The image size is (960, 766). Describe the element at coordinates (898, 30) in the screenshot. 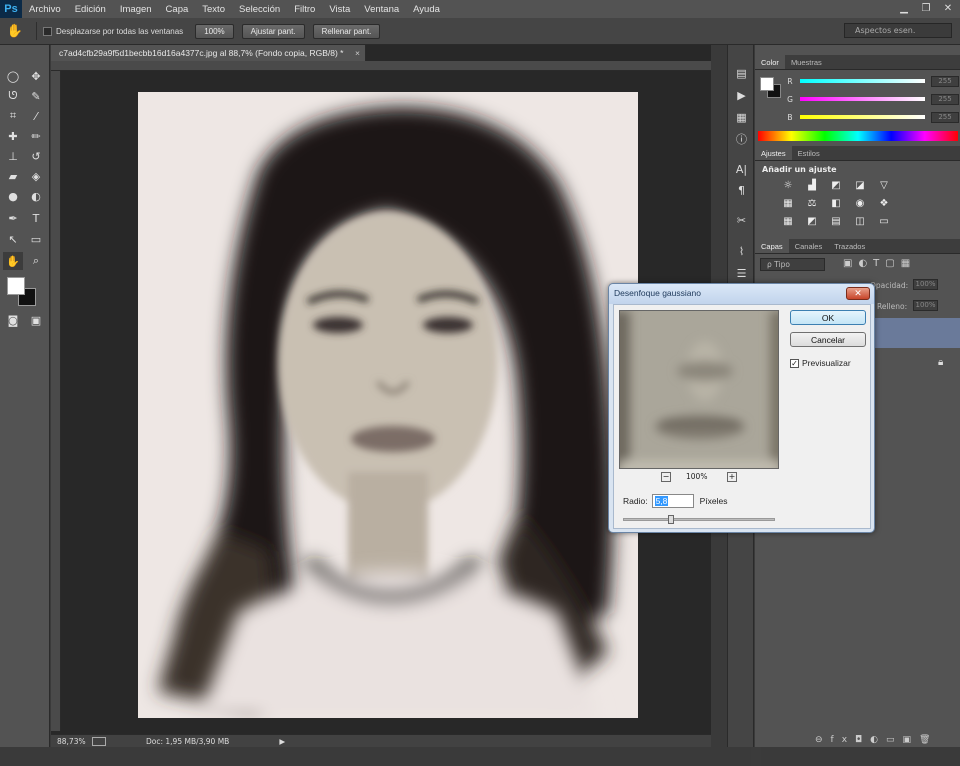

I see `workspace-selector: Aspectos esen.` at that location.